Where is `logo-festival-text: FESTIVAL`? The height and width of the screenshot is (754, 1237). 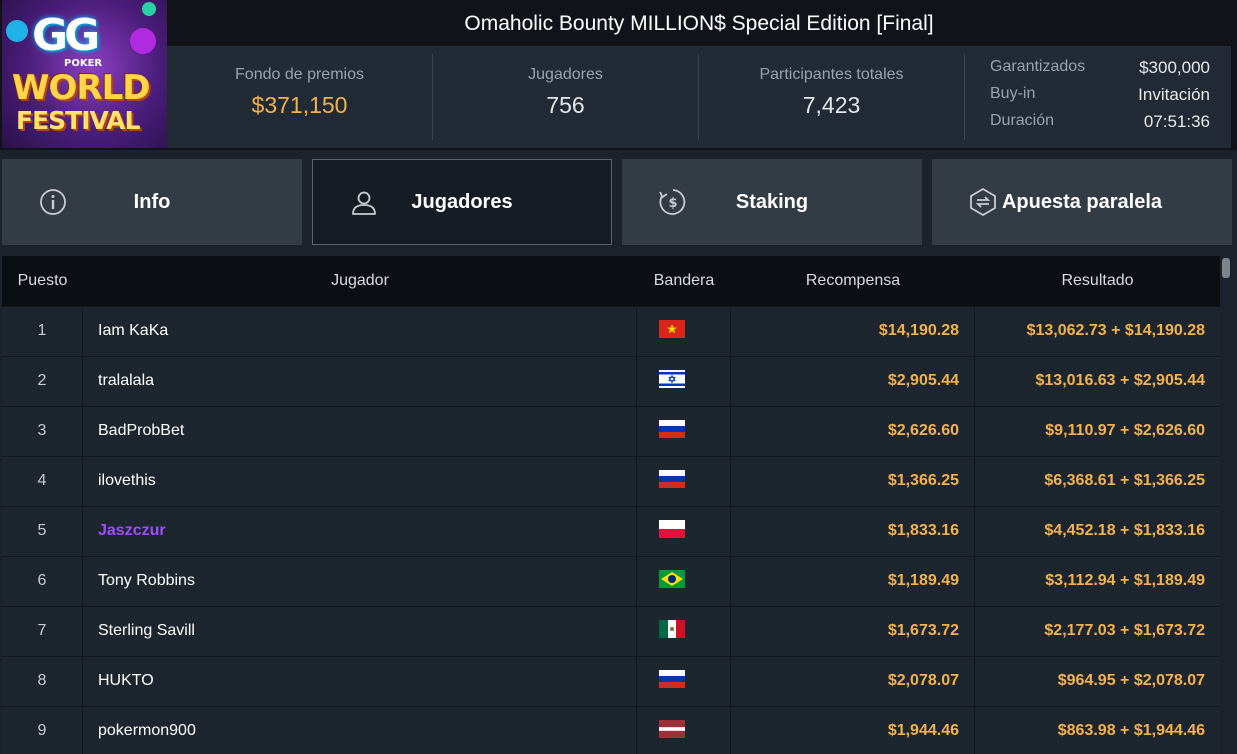
logo-festival-text: FESTIVAL is located at coordinates (78, 120).